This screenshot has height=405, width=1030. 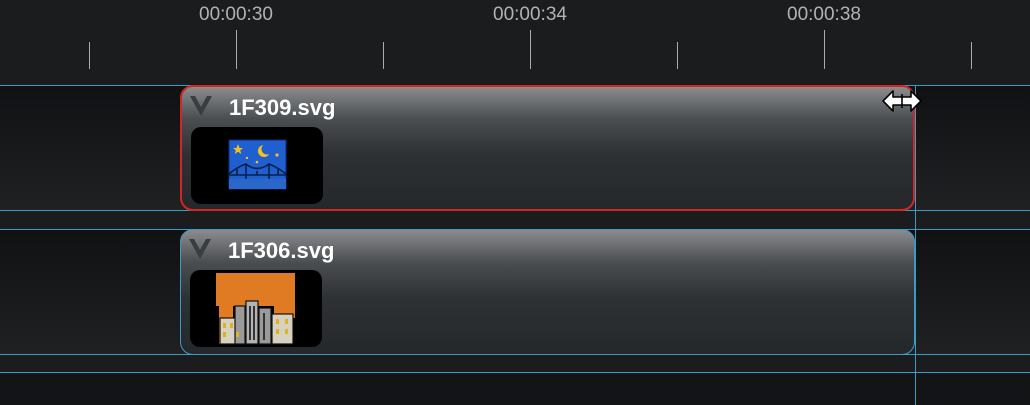 What do you see at coordinates (530, 14) in the screenshot?
I see `ruler-time-label: 00:00:34` at bounding box center [530, 14].